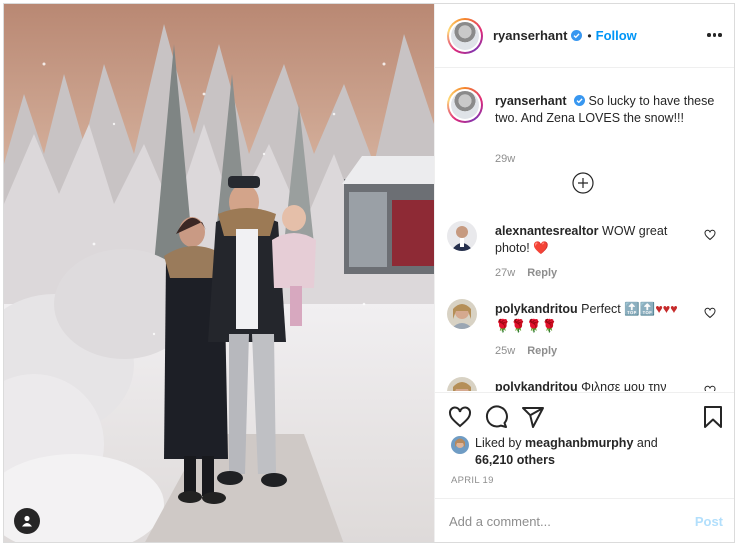 This screenshot has width=739, height=549. I want to click on likes-count: 66,210 others, so click(515, 460).